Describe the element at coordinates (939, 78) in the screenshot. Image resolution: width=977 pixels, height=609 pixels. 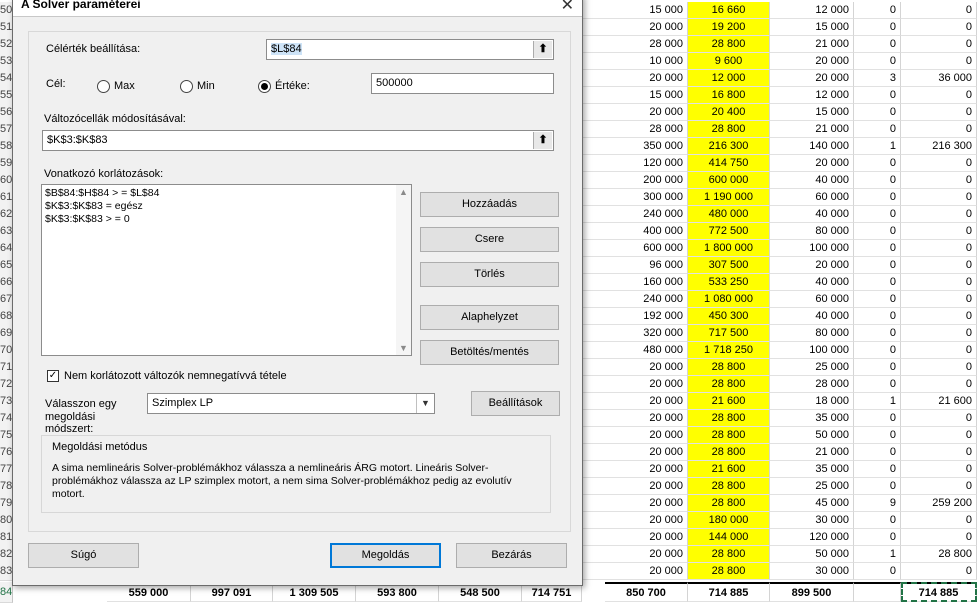
I see `sheet-cell: 36 000` at that location.